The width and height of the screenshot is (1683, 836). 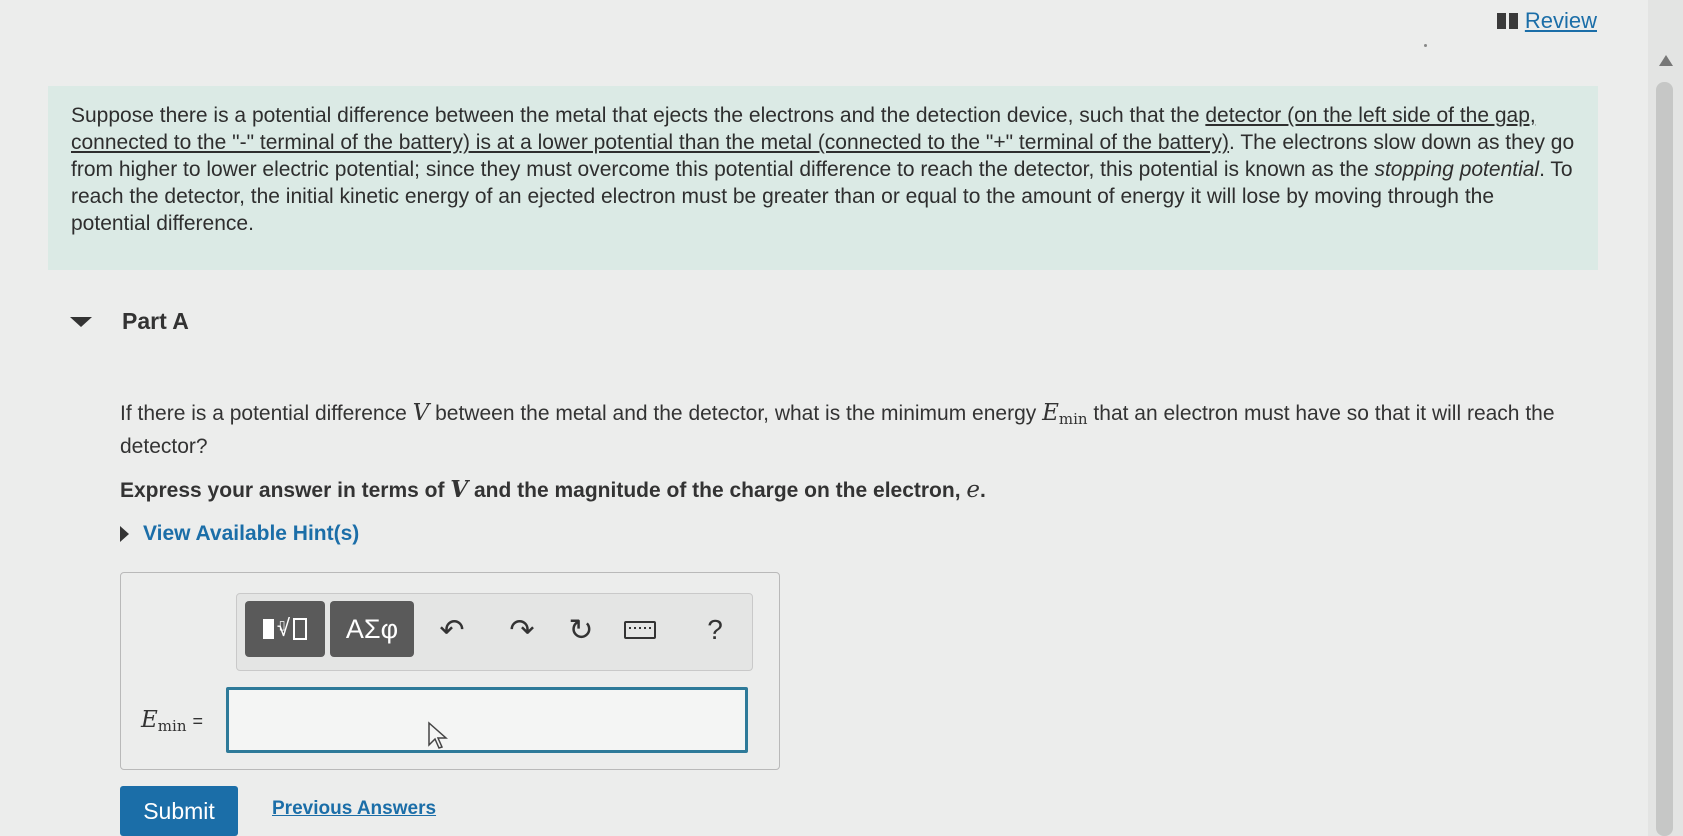 What do you see at coordinates (172, 726) in the screenshot?
I see `answer-label-subscript: min` at bounding box center [172, 726].